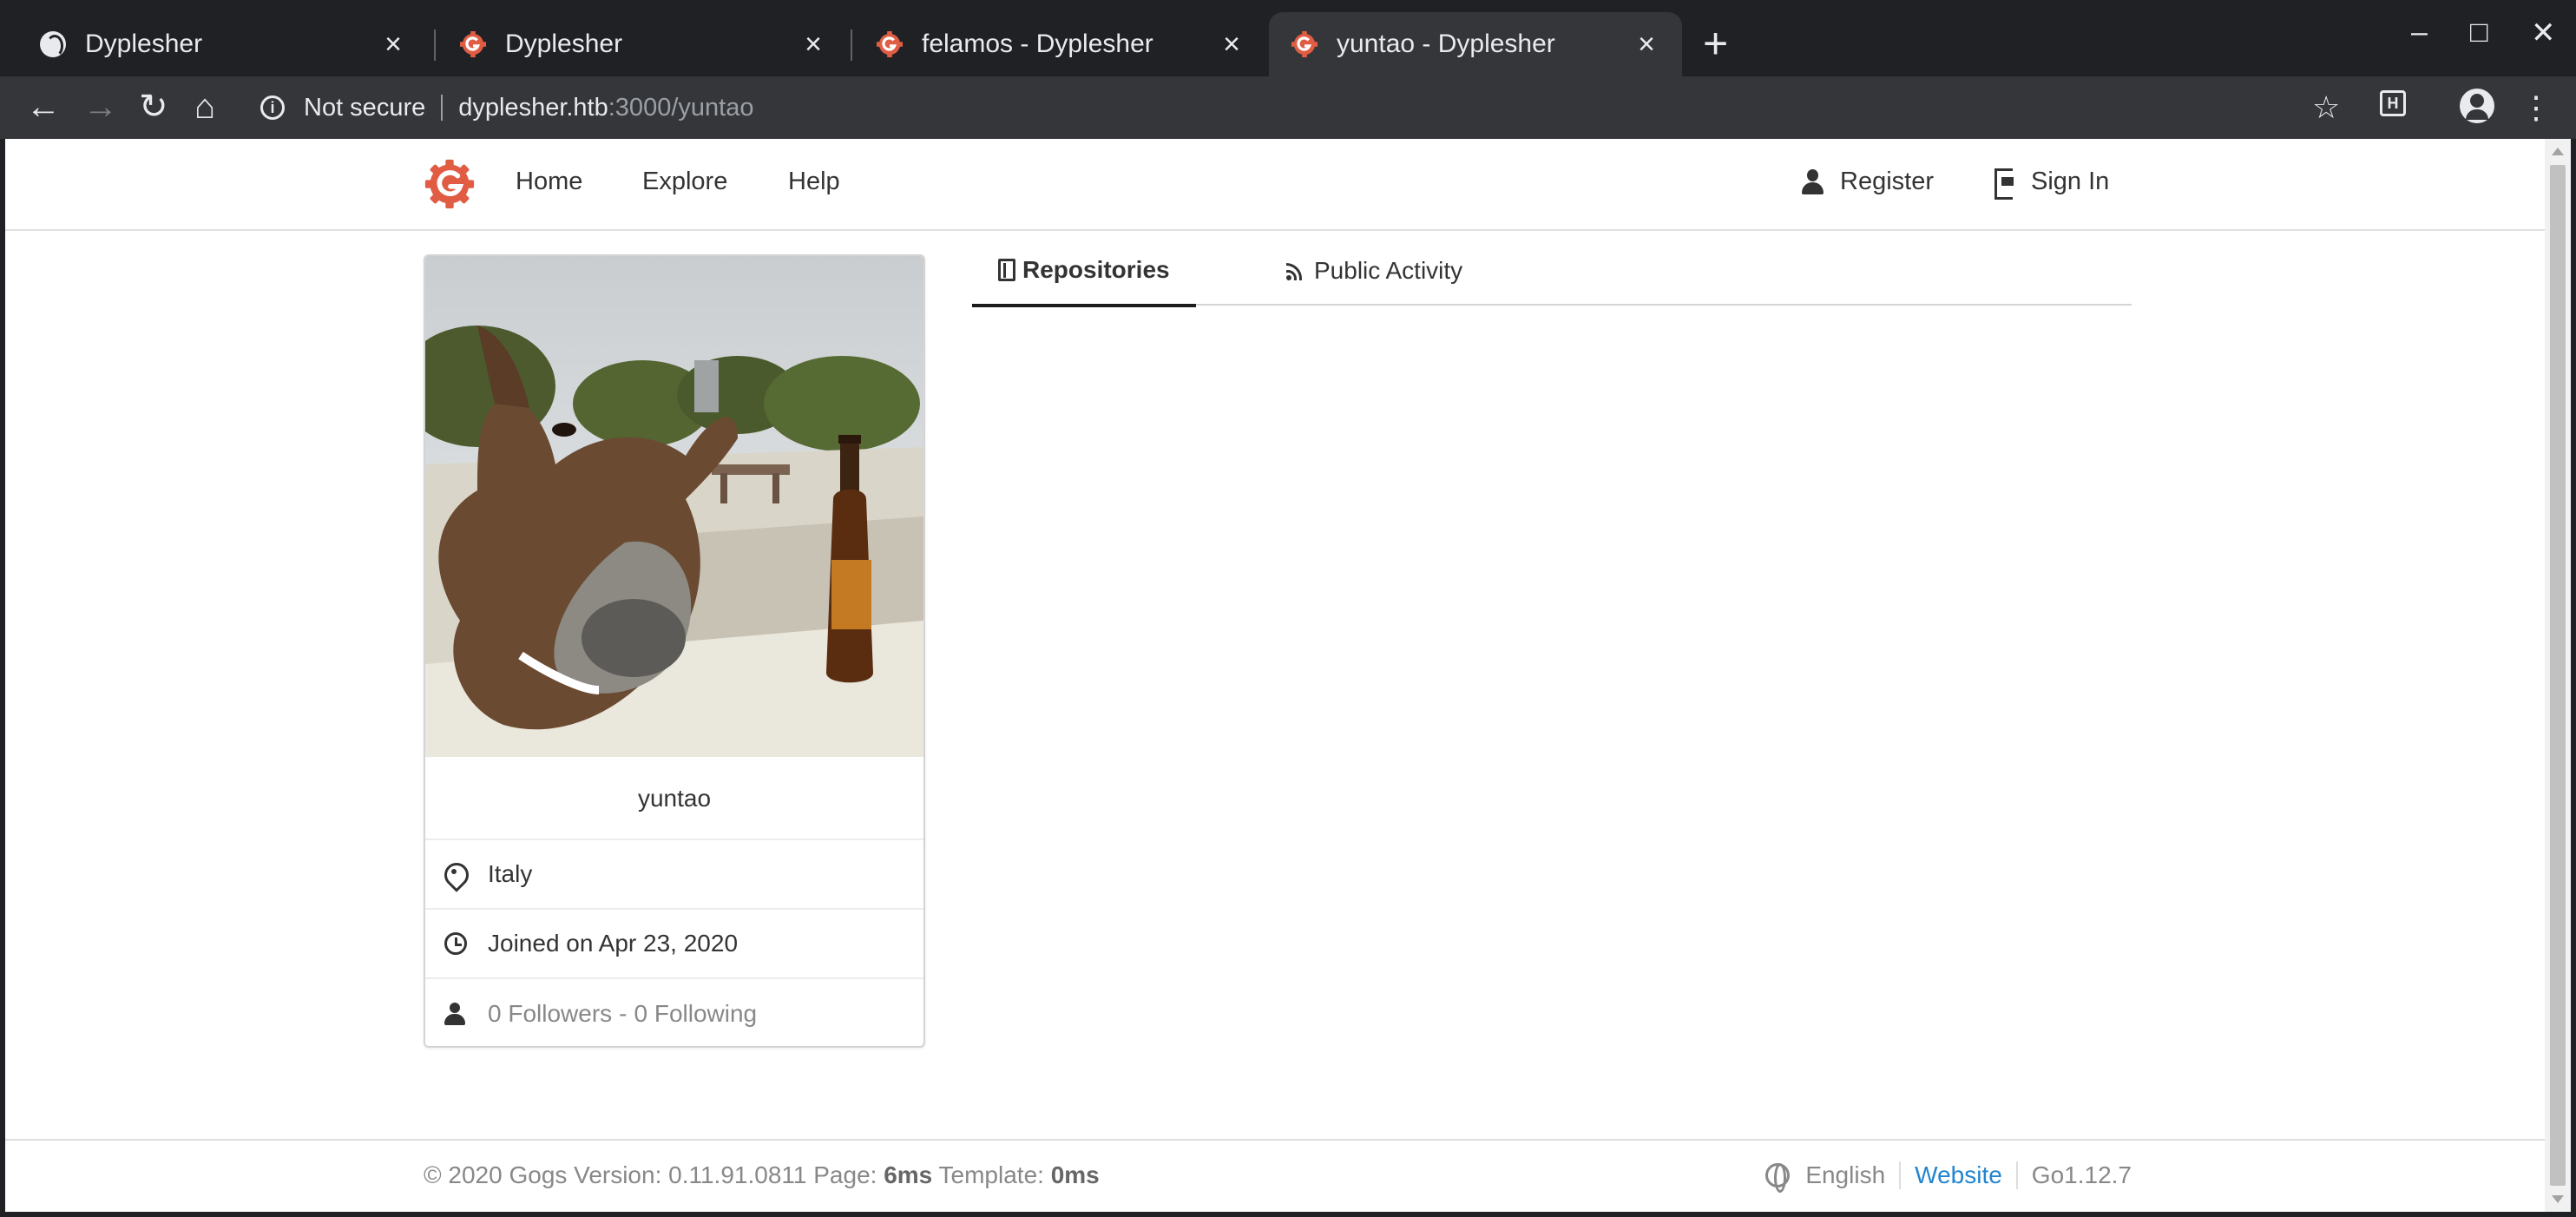  Describe the element at coordinates (365, 107) in the screenshot. I see `security-label: Not secure` at that location.